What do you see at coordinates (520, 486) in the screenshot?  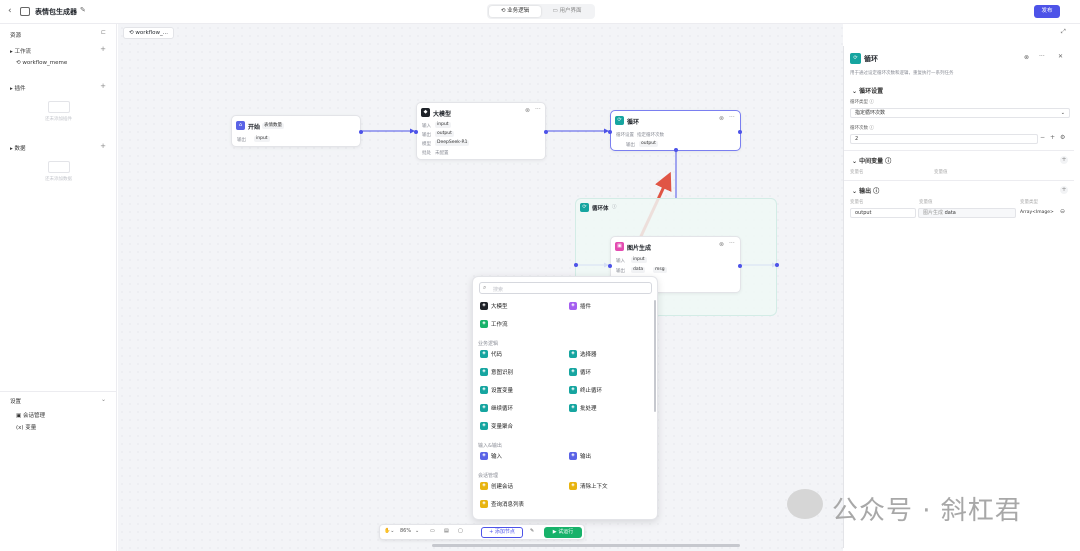 I see `menu-item: ◈ 创建会话` at bounding box center [520, 486].